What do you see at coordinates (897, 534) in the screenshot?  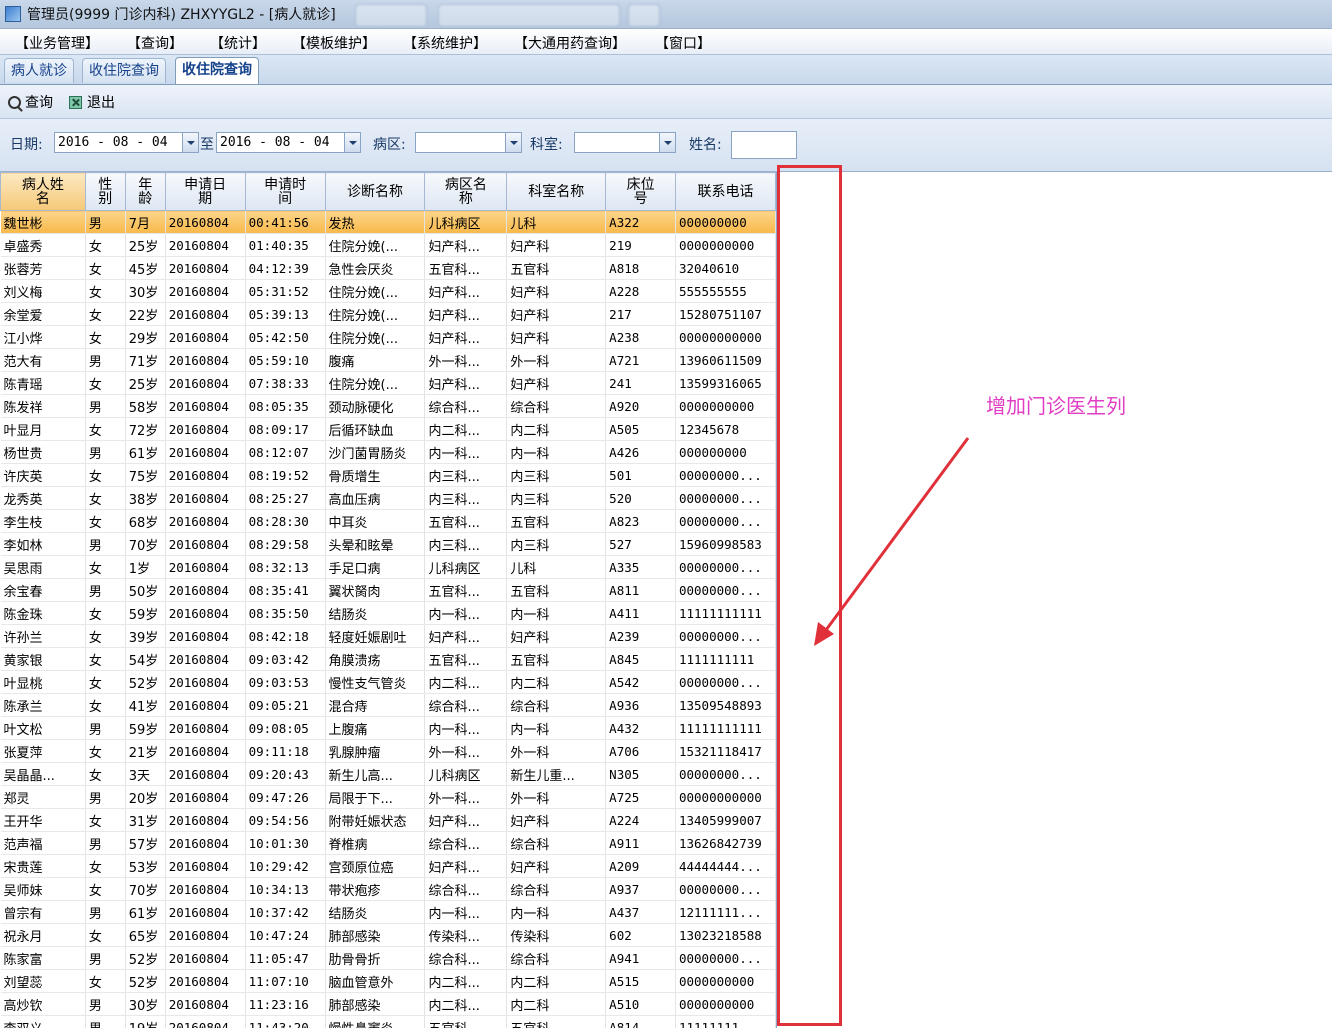 I see `arrow-shaft` at bounding box center [897, 534].